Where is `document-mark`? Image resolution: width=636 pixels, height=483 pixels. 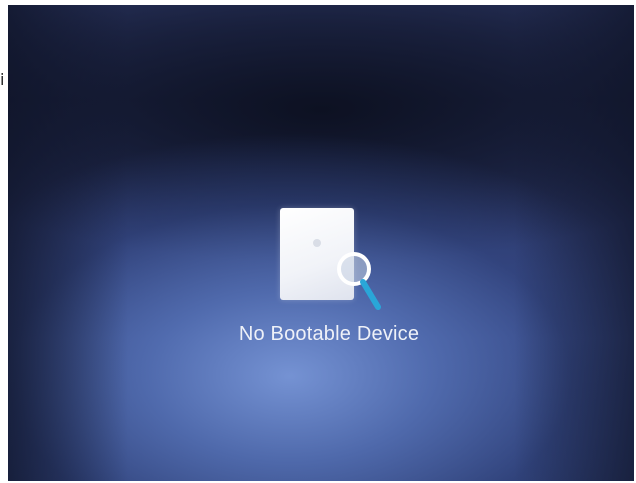 document-mark is located at coordinates (317, 243).